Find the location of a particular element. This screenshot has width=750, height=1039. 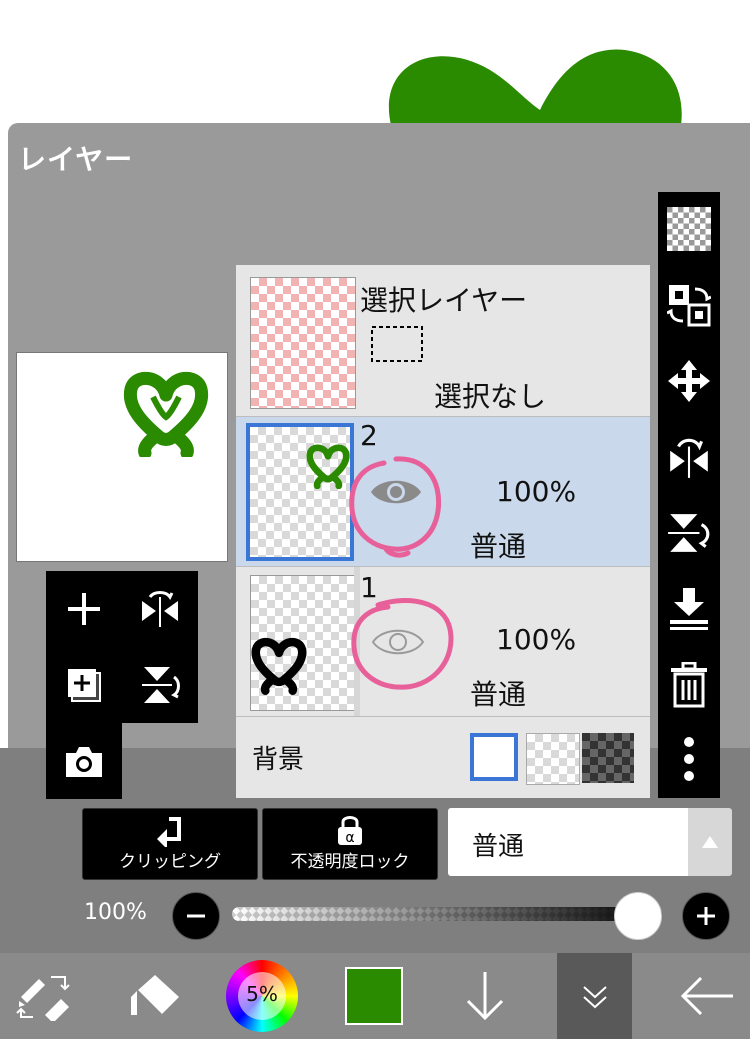

brush-size-value: 5% is located at coordinates (262, 994).